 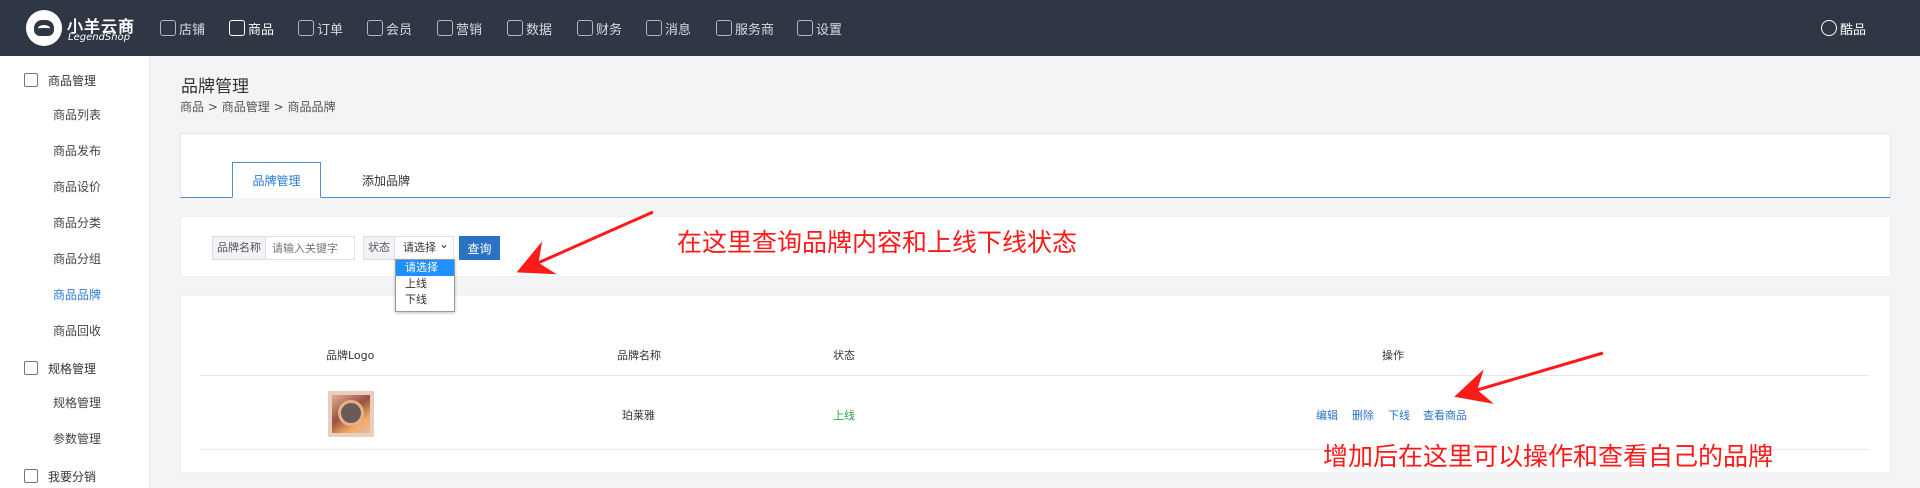 I want to click on status-option-online: 上线, so click(x=425, y=284).